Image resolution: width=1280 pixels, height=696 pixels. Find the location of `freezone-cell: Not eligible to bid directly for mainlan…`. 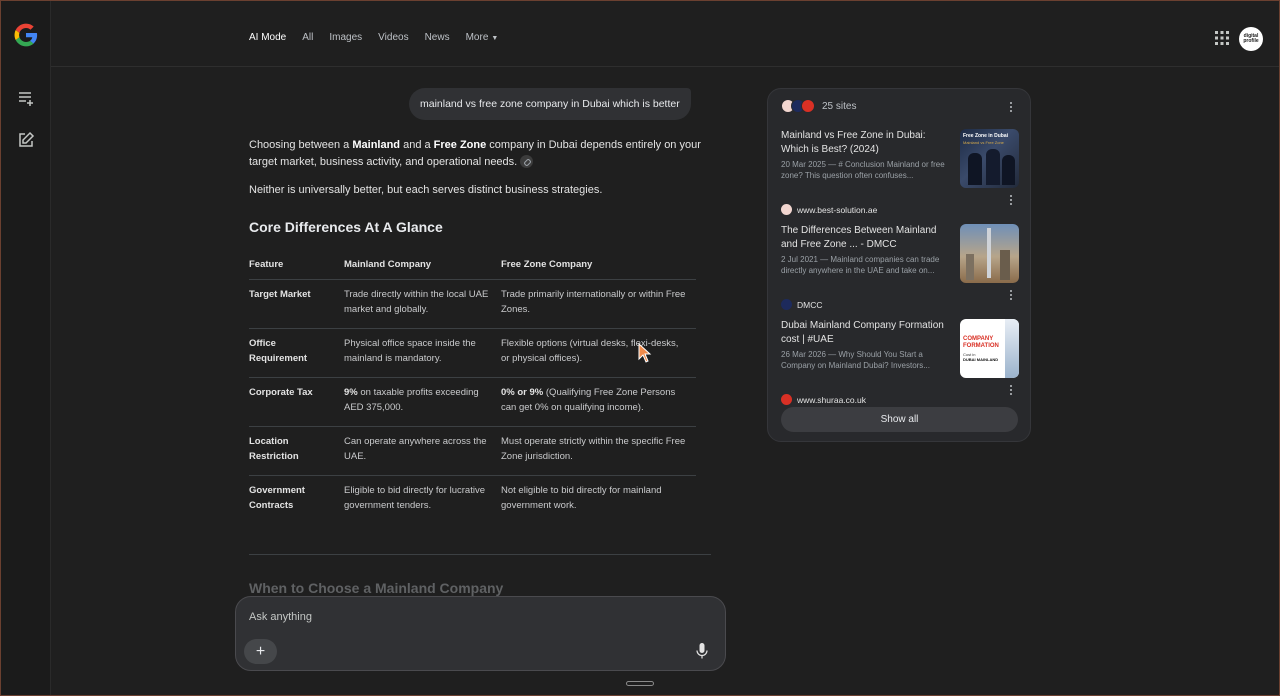

freezone-cell: Not eligible to bid directly for mainlan… is located at coordinates (581, 498).